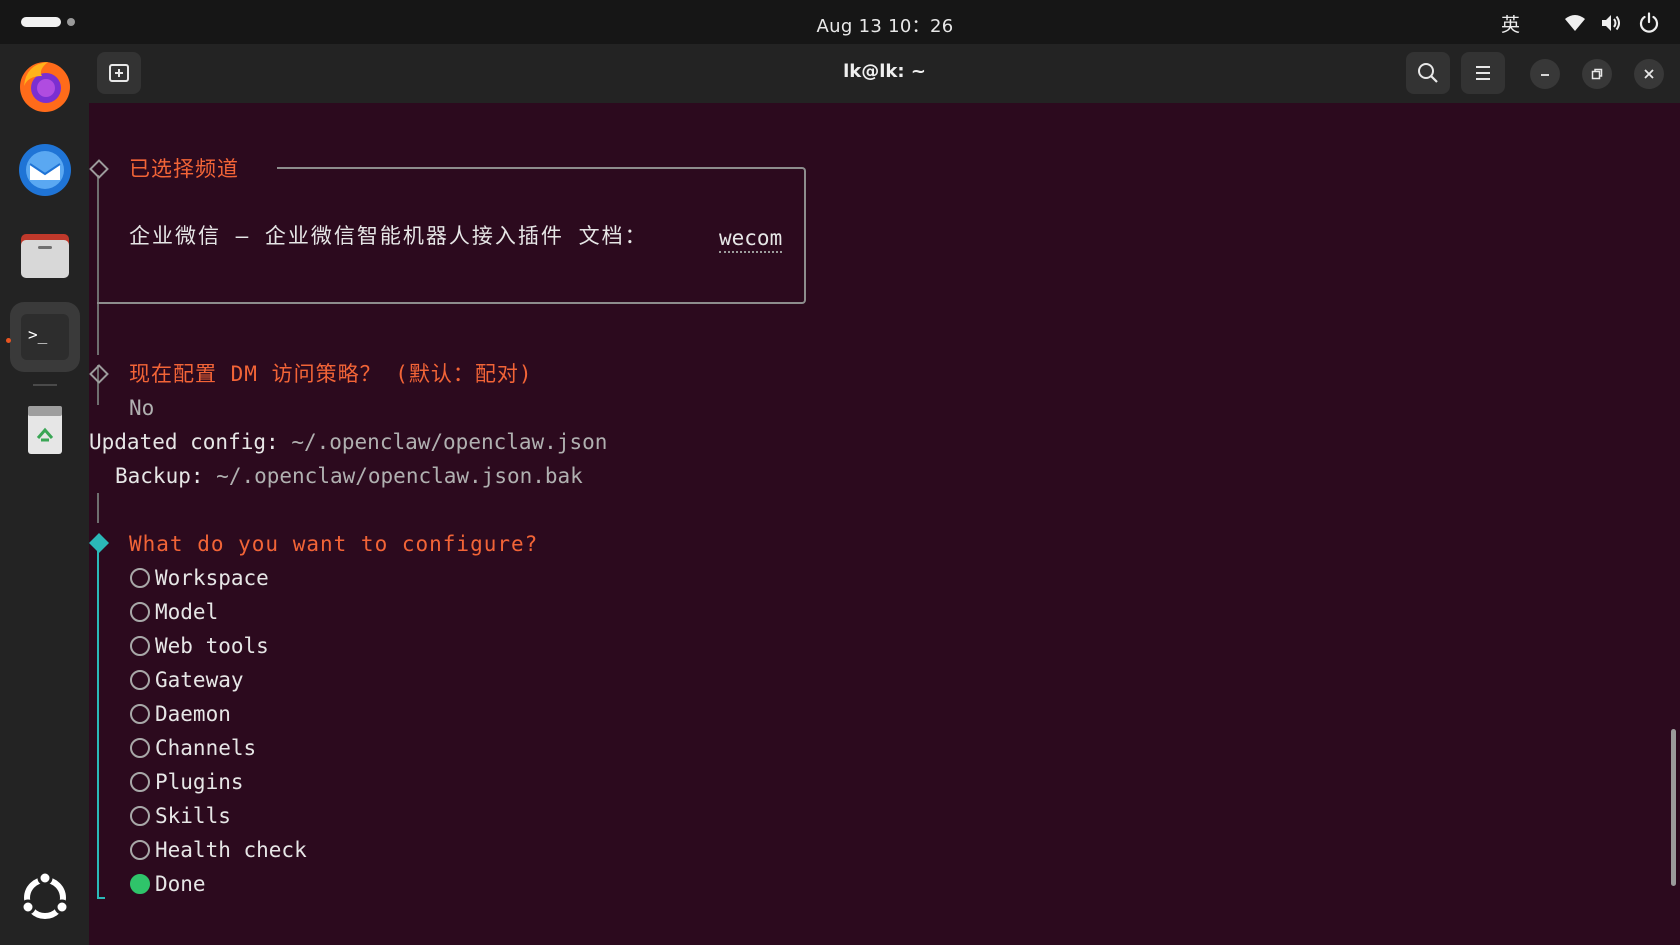 The image size is (1680, 945). Describe the element at coordinates (231, 850) in the screenshot. I see `option-label: Health check` at that location.